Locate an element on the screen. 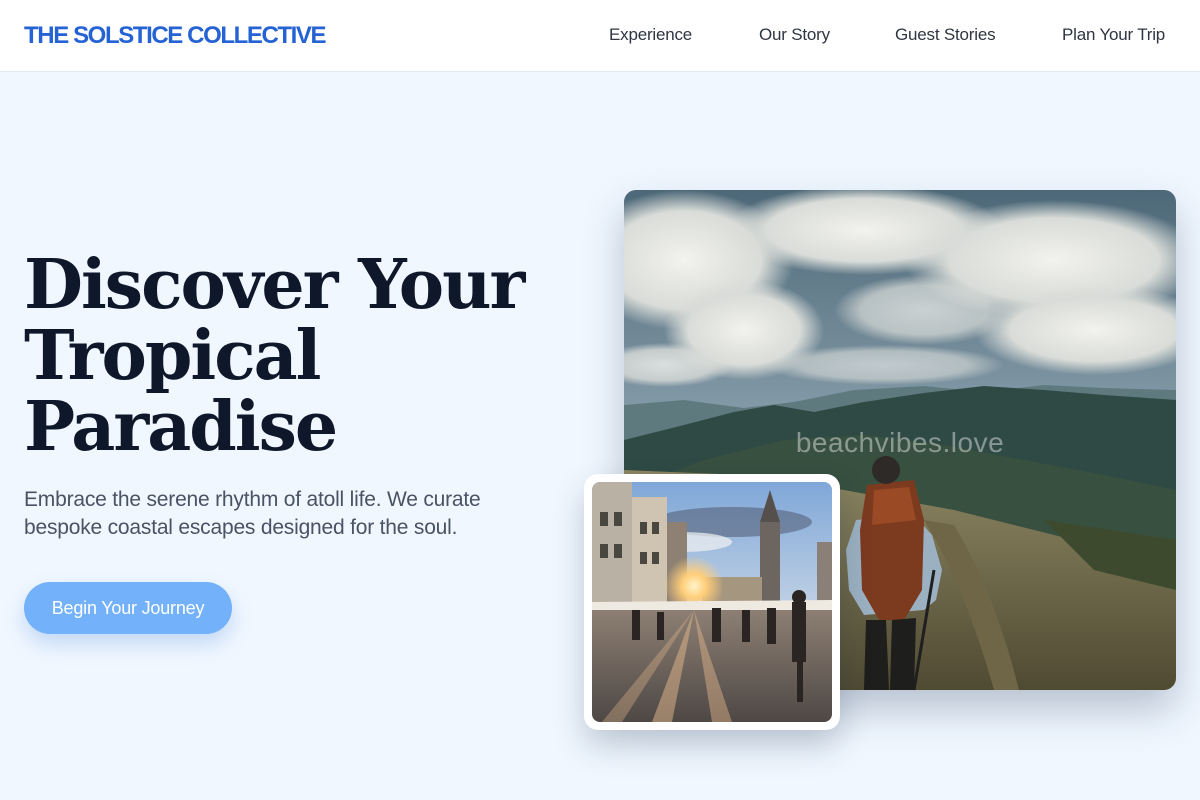 The width and height of the screenshot is (1200, 800). nav-guest-stories: Guest Stories is located at coordinates (945, 35).